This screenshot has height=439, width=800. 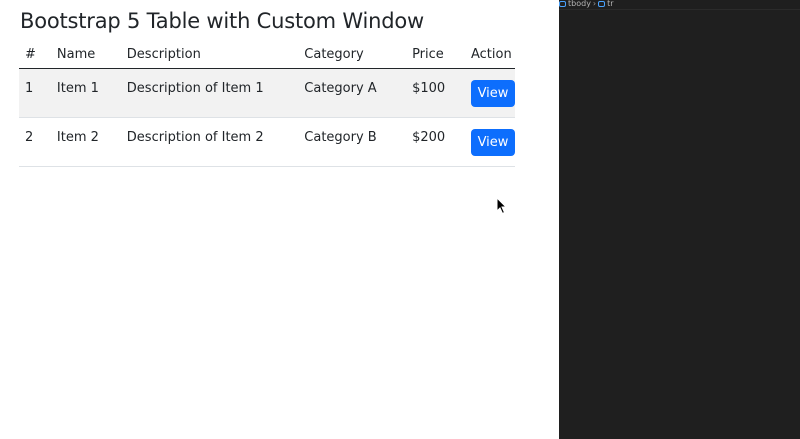 What do you see at coordinates (610, 4) in the screenshot?
I see `breadcrumb-item-tr: tr` at bounding box center [610, 4].